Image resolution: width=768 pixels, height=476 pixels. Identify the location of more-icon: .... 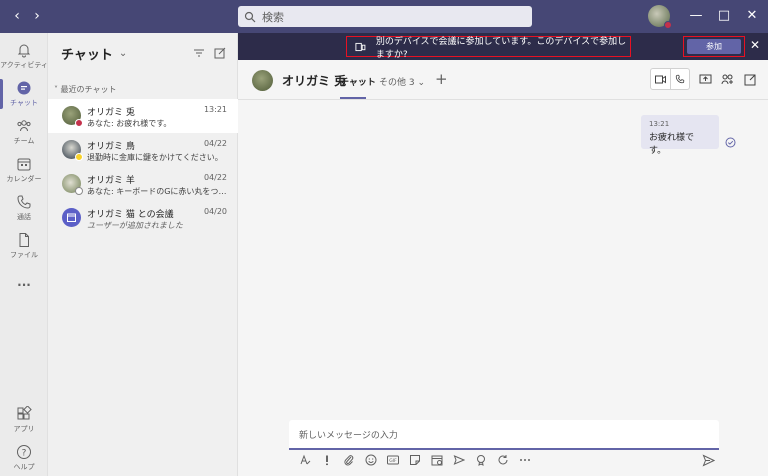
(24, 282).